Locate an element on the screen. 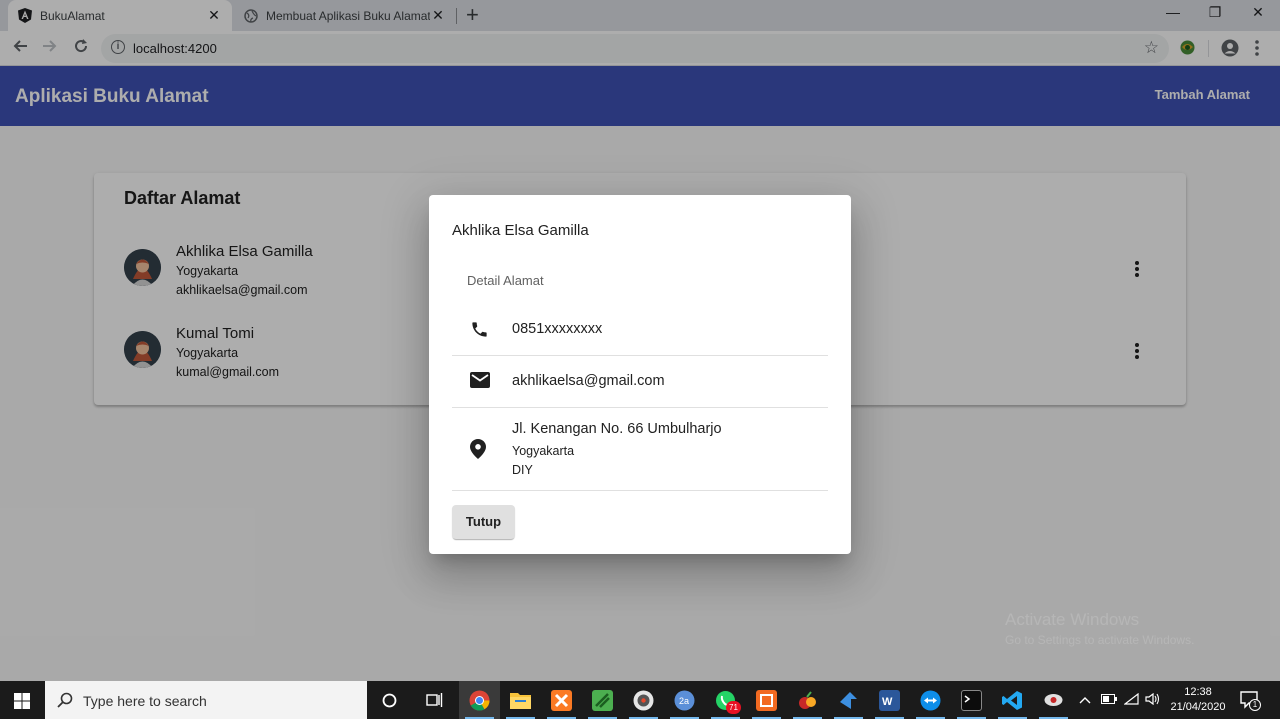  word-icon: W is located at coordinates (889, 700).